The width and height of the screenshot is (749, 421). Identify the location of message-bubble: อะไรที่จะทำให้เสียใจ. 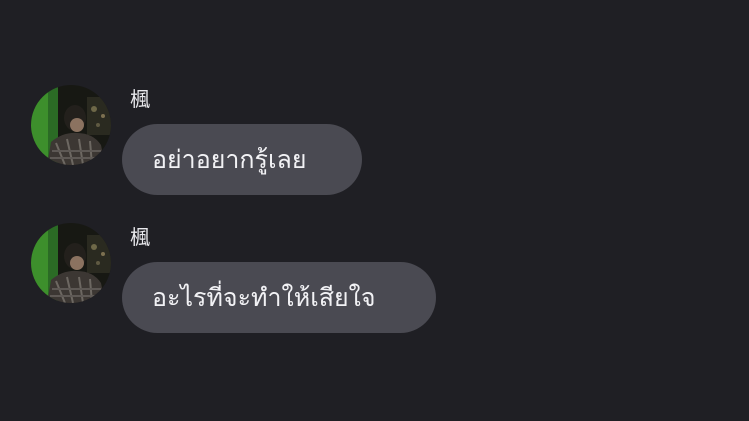
(279, 297).